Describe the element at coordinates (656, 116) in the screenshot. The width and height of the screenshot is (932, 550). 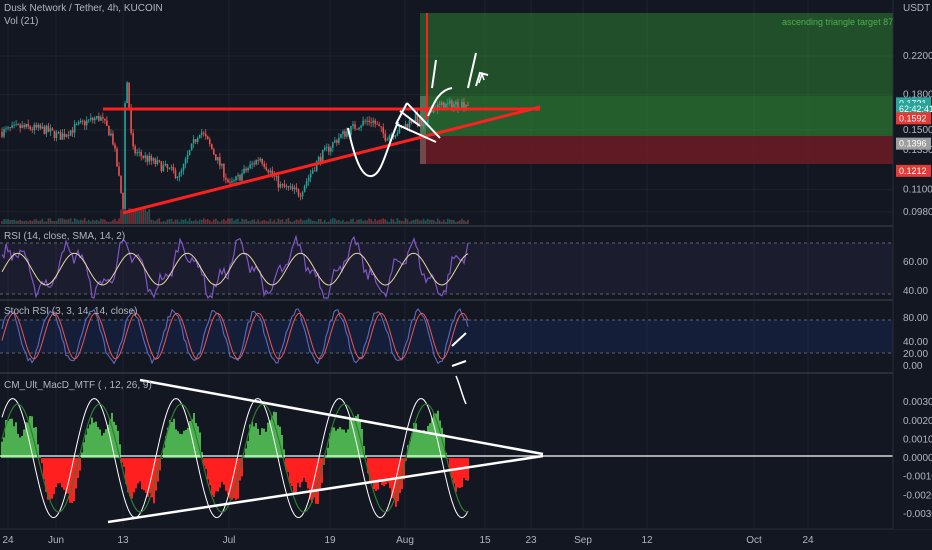
I see `entry-zone` at that location.